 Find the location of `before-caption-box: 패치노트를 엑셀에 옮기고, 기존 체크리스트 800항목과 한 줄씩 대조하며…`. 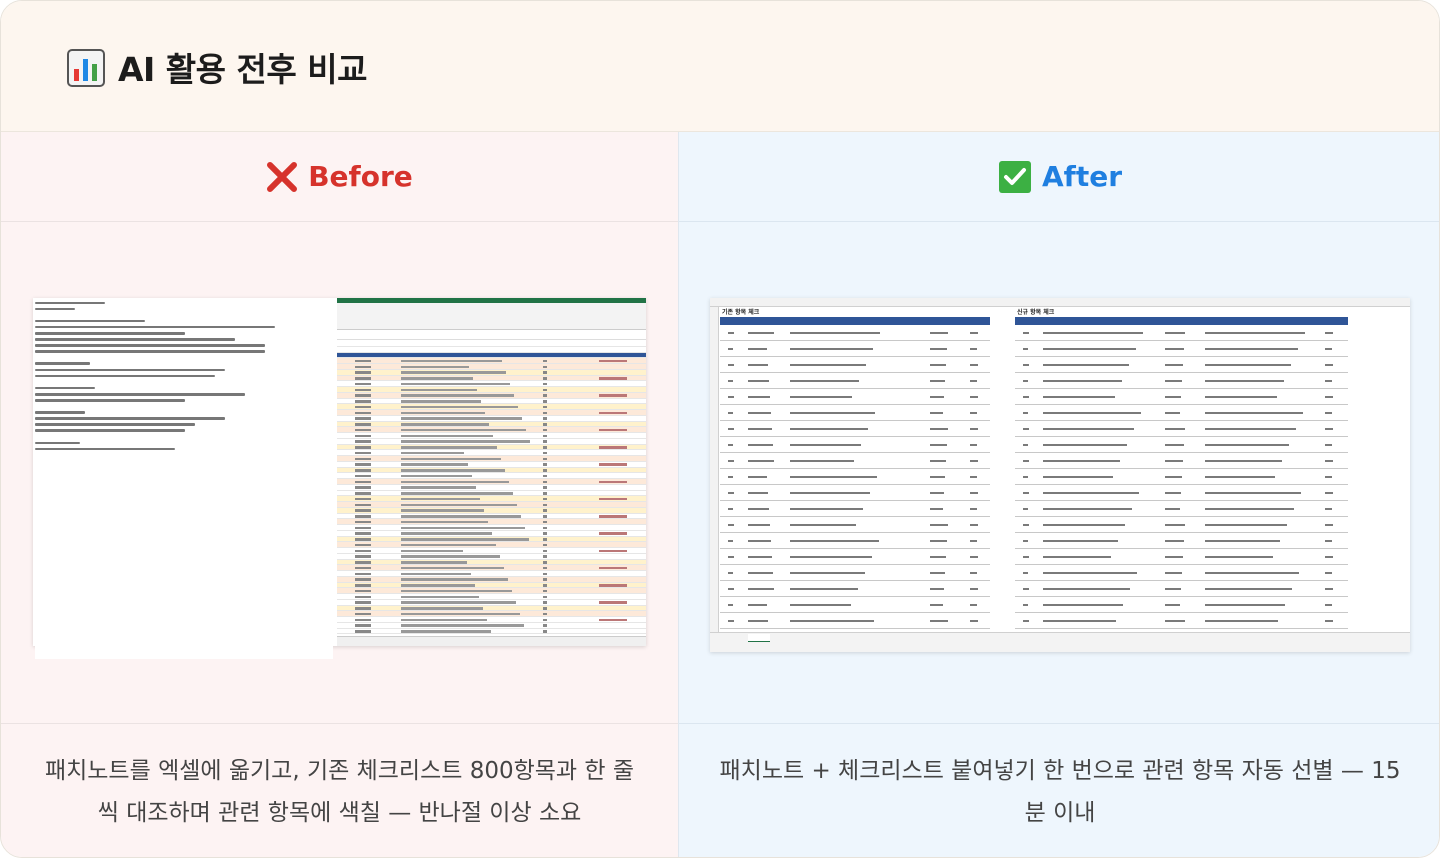

before-caption-box: 패치노트를 엑셀에 옮기고, 기존 체크리스트 800항목과 한 줄씩 대조하며… is located at coordinates (339, 790).